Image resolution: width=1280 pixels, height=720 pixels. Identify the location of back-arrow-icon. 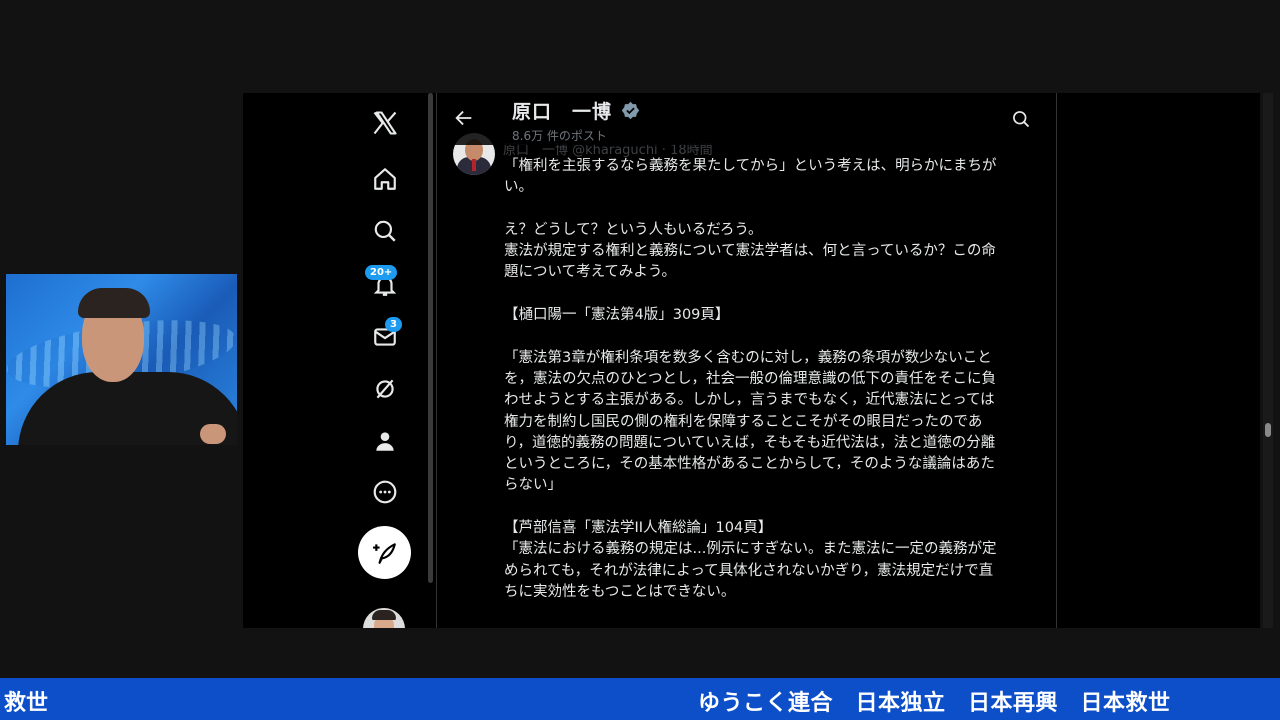
(465, 119).